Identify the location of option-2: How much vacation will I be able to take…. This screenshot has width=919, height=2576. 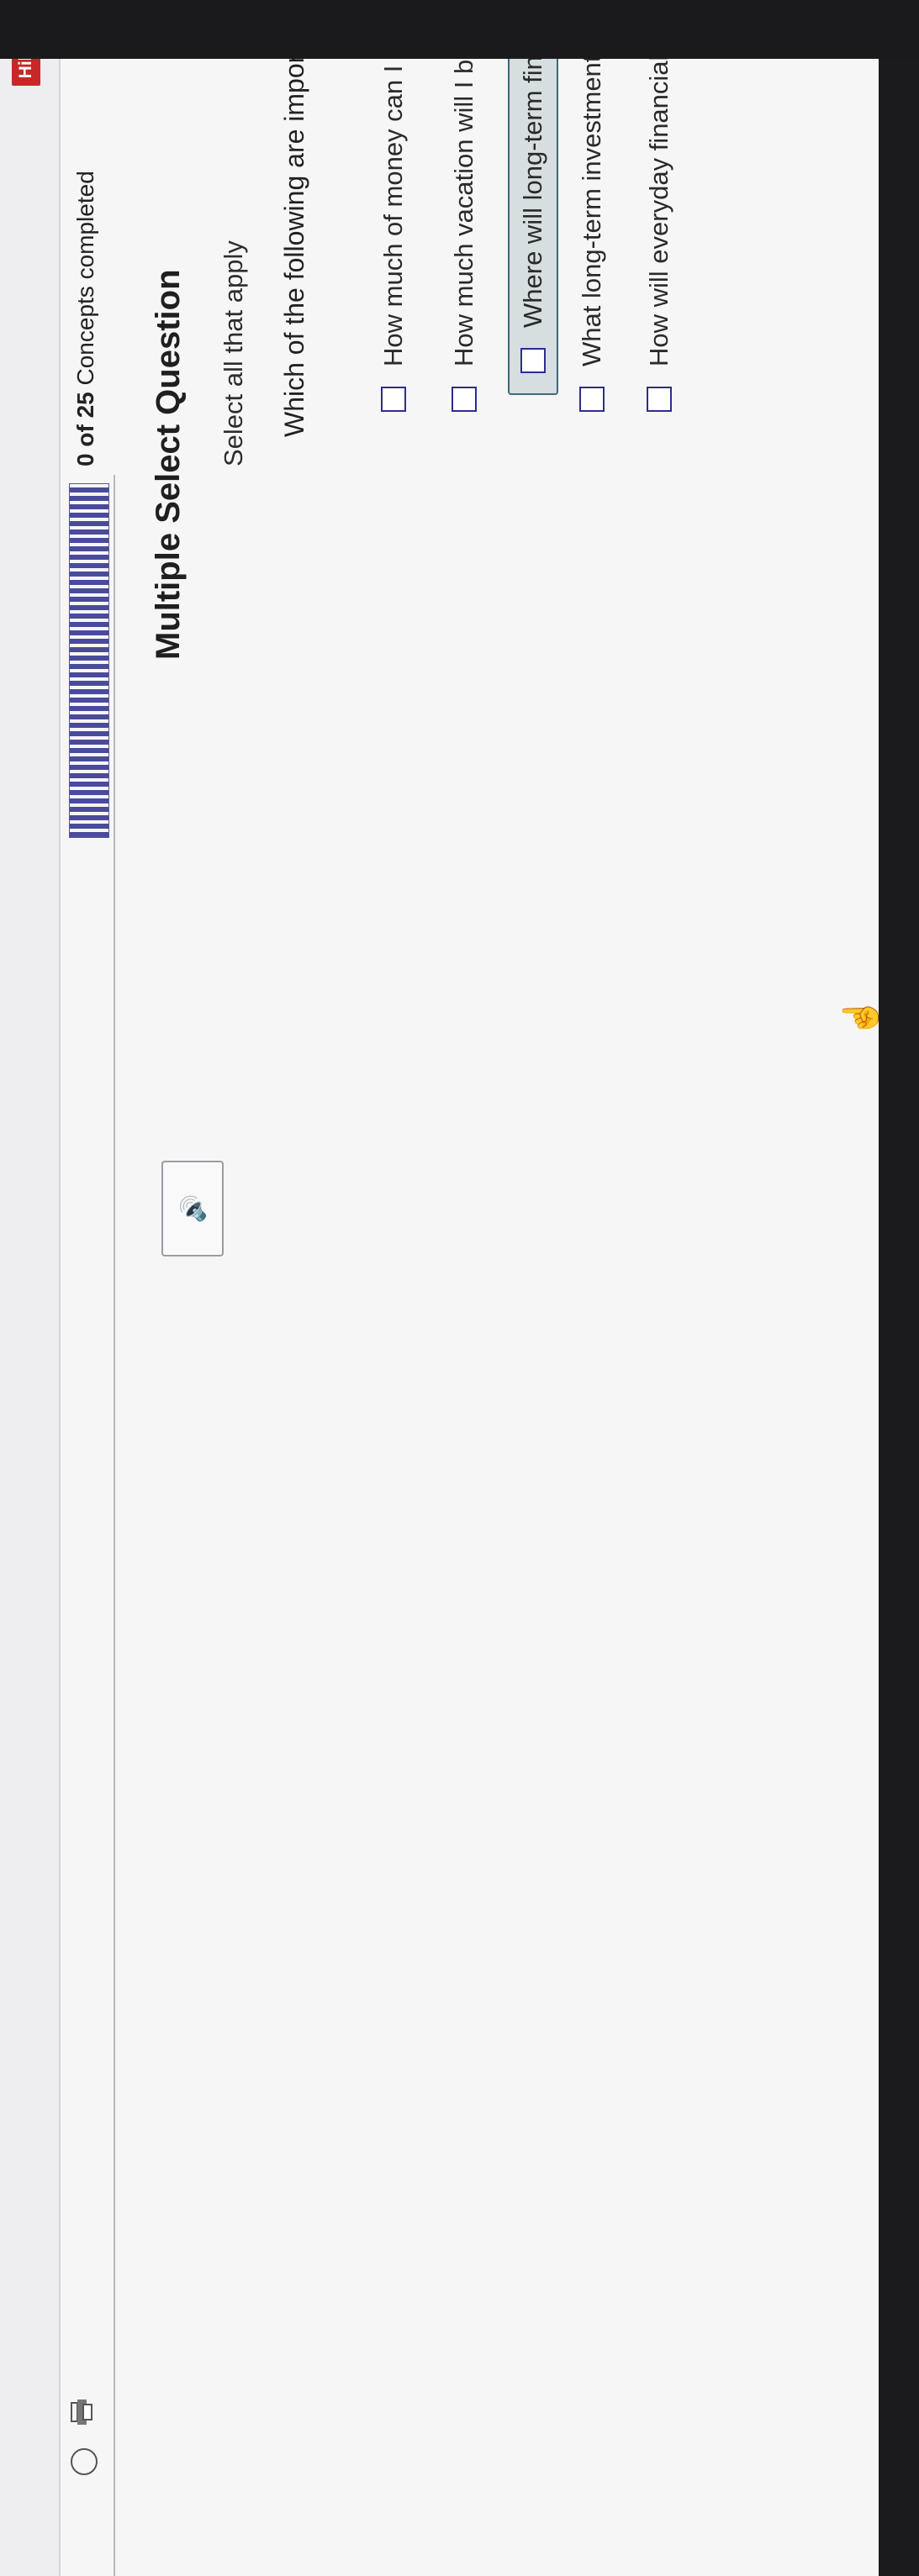
(464, 206).